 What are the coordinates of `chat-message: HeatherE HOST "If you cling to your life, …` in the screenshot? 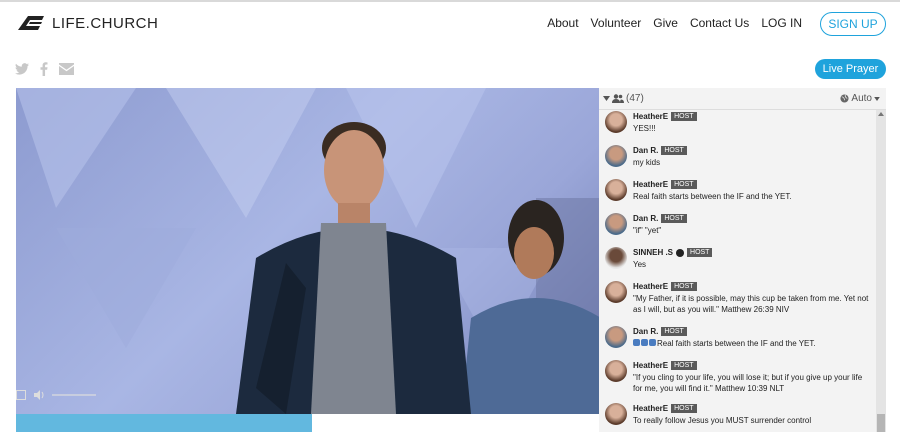 It's located at (737, 377).